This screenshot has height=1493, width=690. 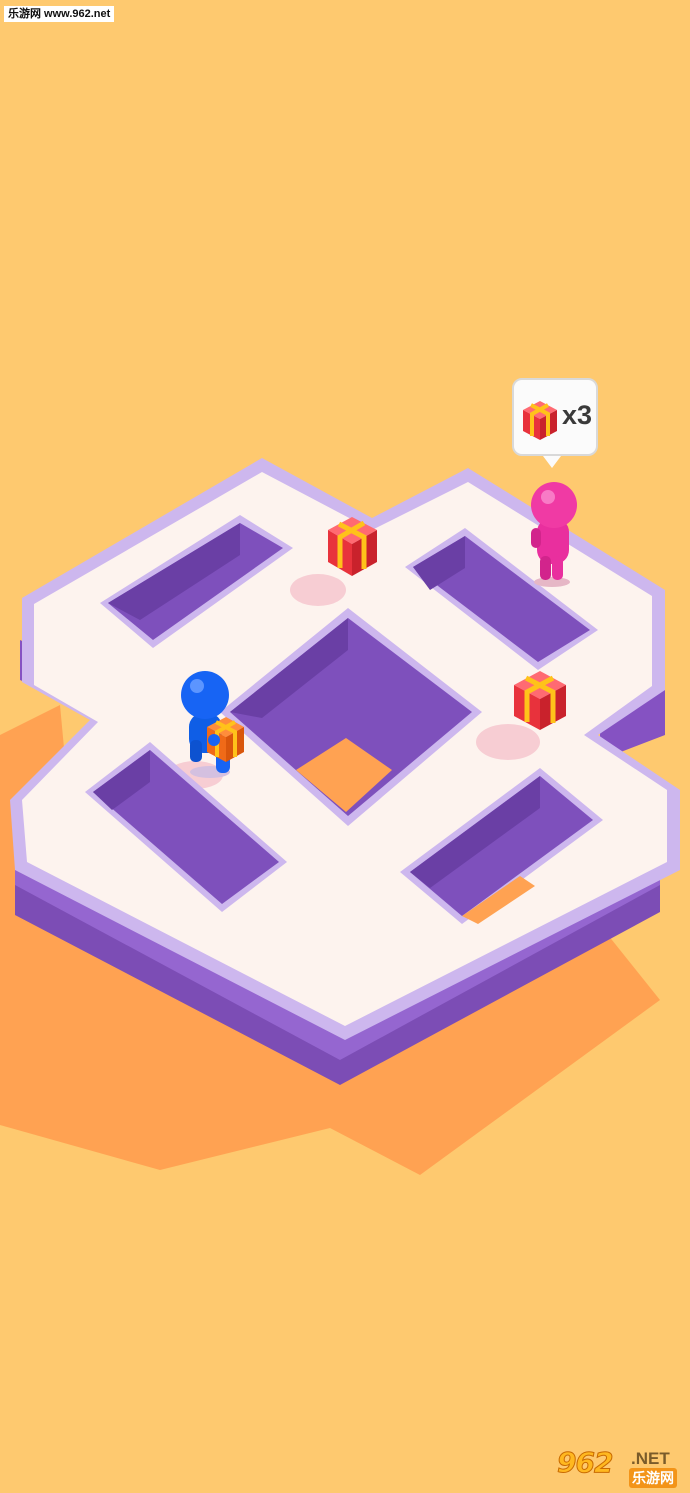 I want to click on gift-counter-bubble: x3, so click(x=555, y=417).